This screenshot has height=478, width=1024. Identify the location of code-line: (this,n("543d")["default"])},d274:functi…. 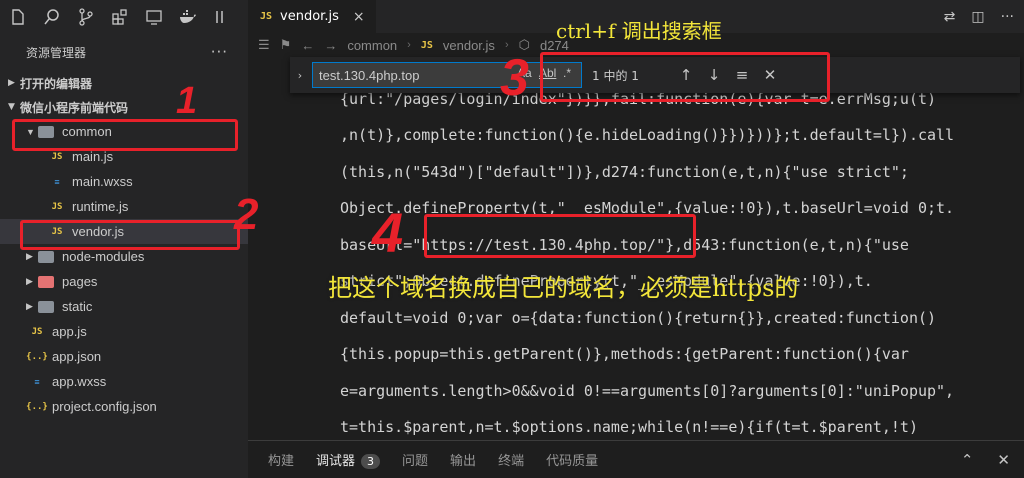
(624, 171).